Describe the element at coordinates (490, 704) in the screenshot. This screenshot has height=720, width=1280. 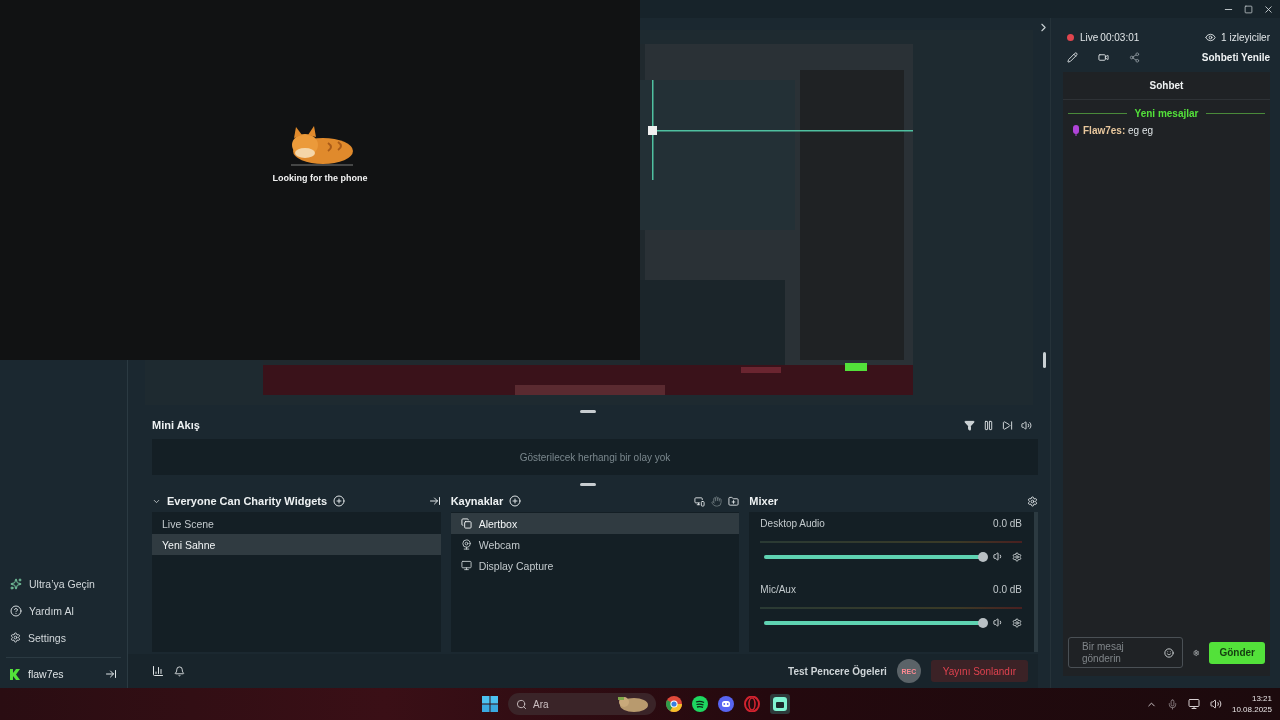
I see `windows-logo-icon` at that location.